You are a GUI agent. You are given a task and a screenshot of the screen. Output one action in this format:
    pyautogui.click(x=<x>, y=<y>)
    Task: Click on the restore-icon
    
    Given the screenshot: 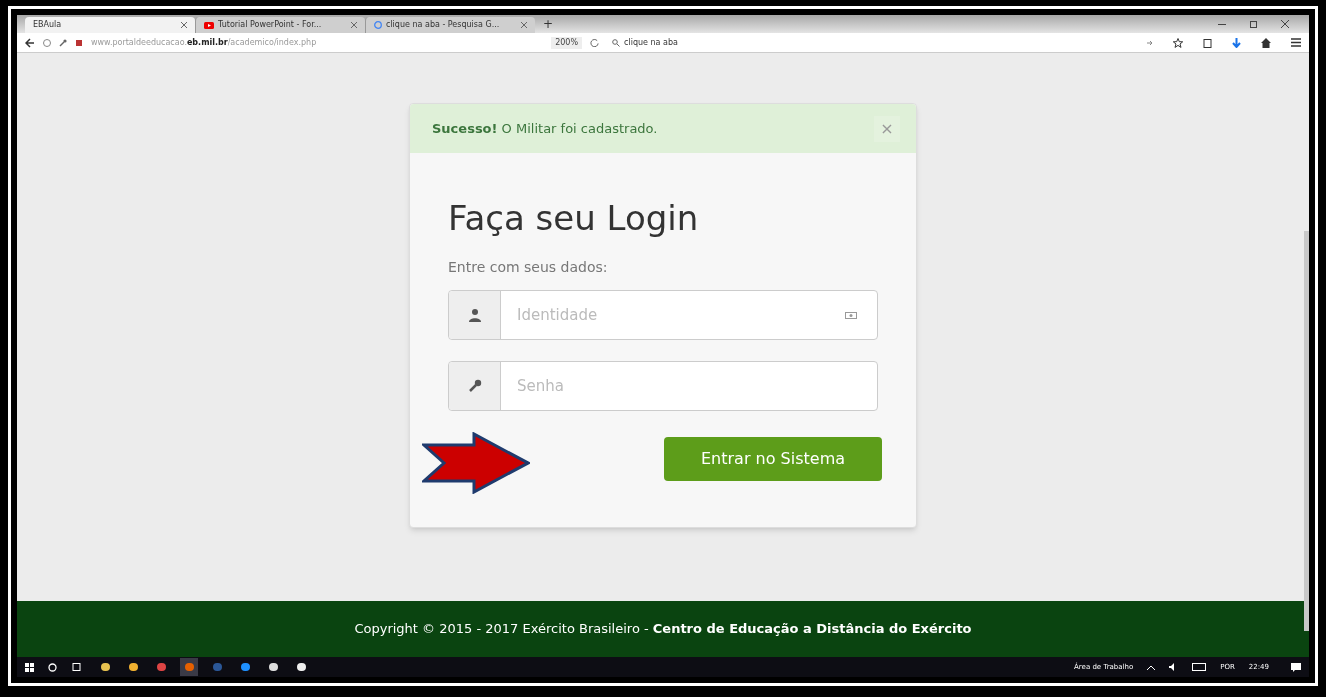 What is the action you would take?
    pyautogui.click(x=1253, y=24)
    